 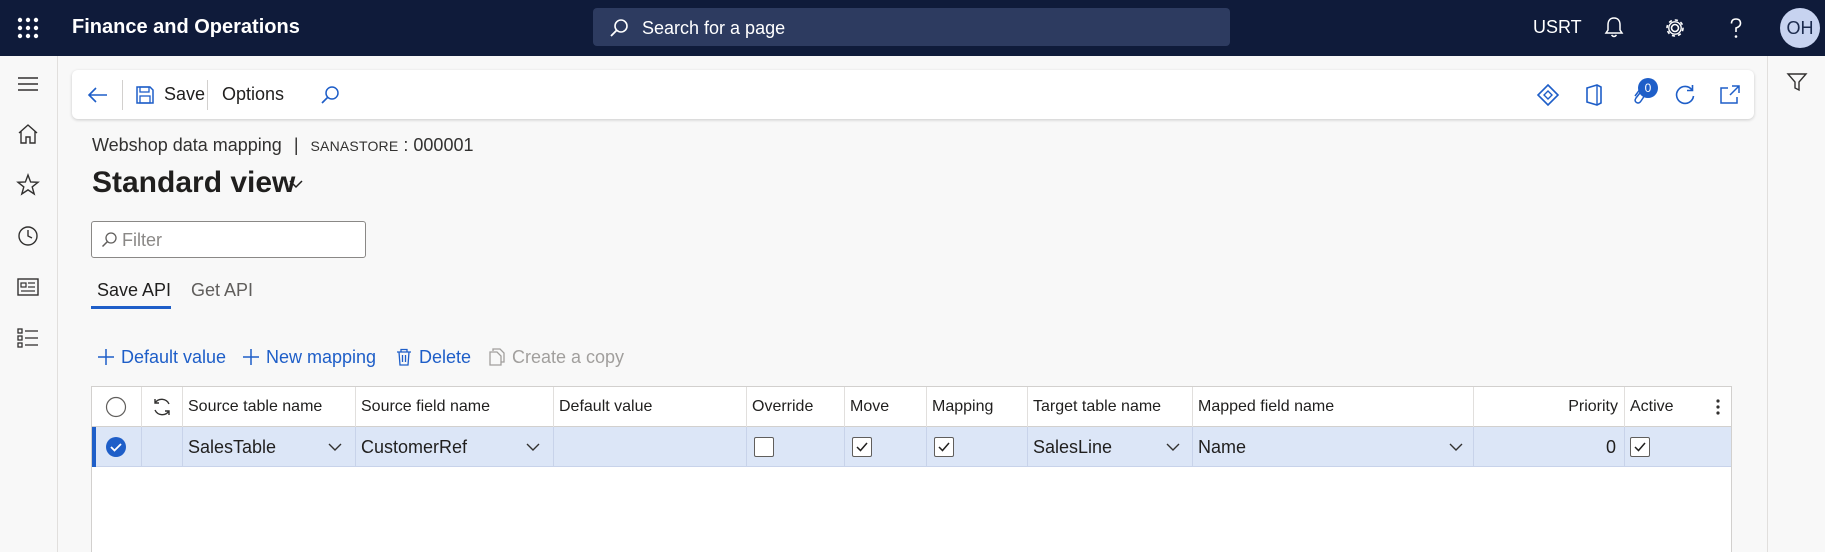 I want to click on target-table-value: SalesLine, so click(x=1073, y=447).